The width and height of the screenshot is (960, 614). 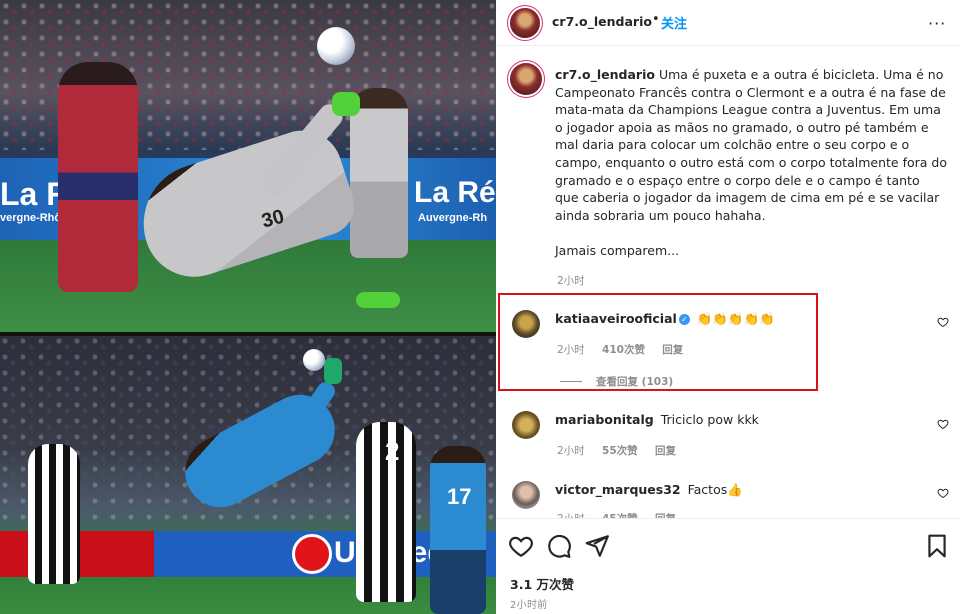 I want to click on action-bar: 3.1 万次赞 2小时前, so click(x=728, y=566).